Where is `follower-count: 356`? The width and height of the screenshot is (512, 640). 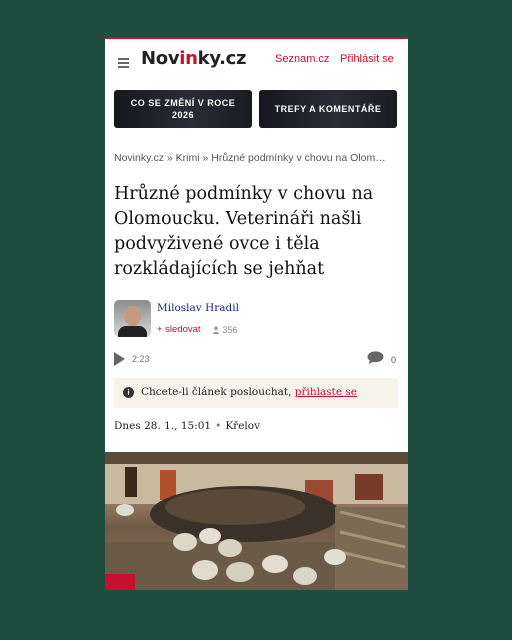 follower-count: 356 is located at coordinates (225, 330).